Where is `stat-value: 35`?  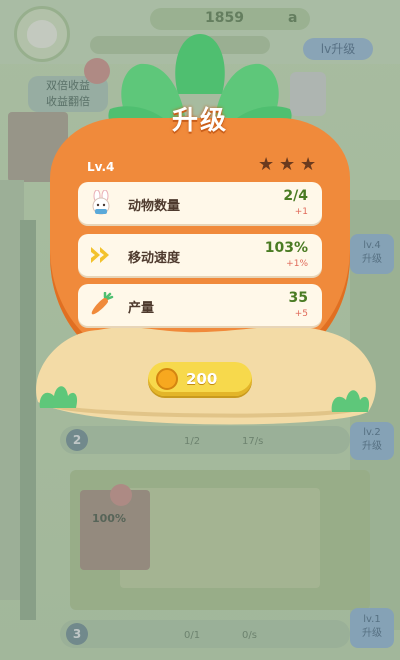
stat-value: 35 is located at coordinates (298, 298).